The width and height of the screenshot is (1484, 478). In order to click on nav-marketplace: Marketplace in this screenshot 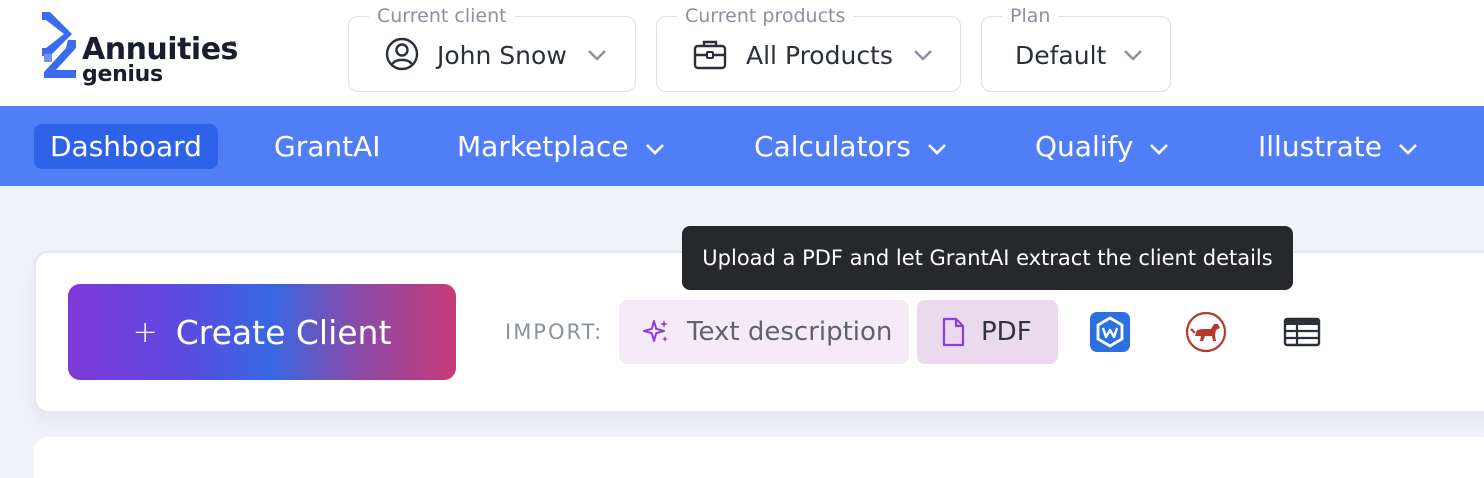, I will do `click(561, 146)`.